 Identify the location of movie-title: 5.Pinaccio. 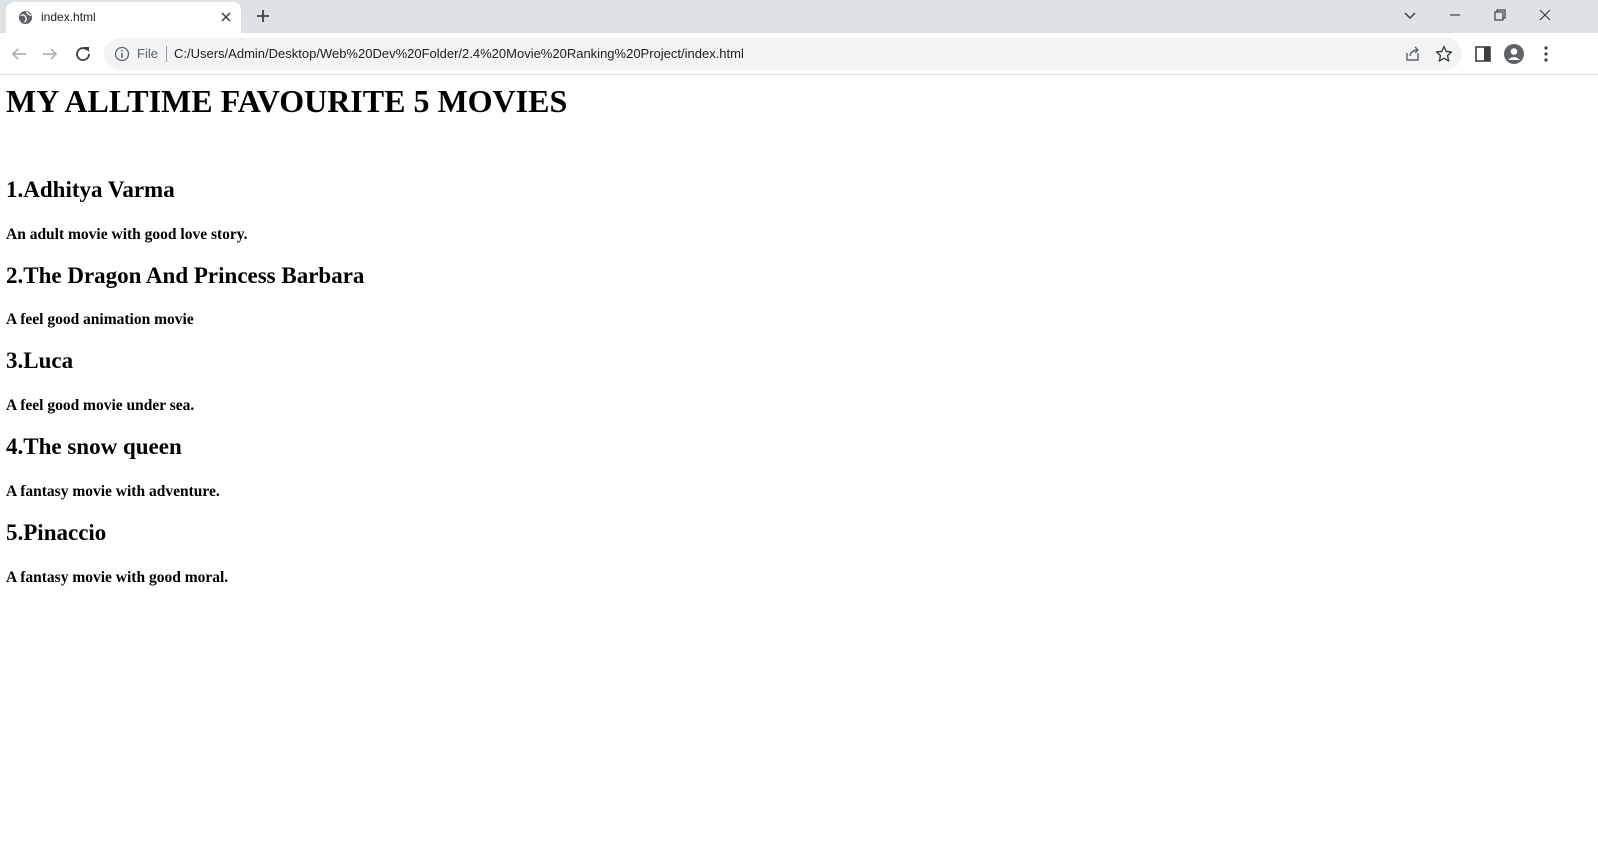
(56, 532).